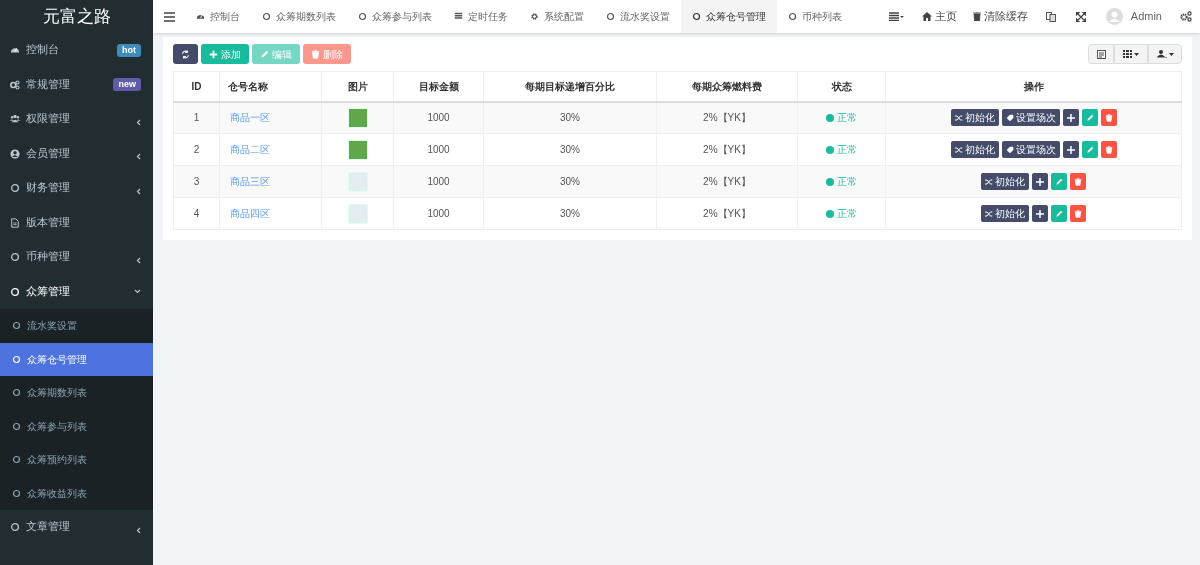  Describe the element at coordinates (76, 326) in the screenshot. I see `submenu-item: 流水奖设置` at that location.